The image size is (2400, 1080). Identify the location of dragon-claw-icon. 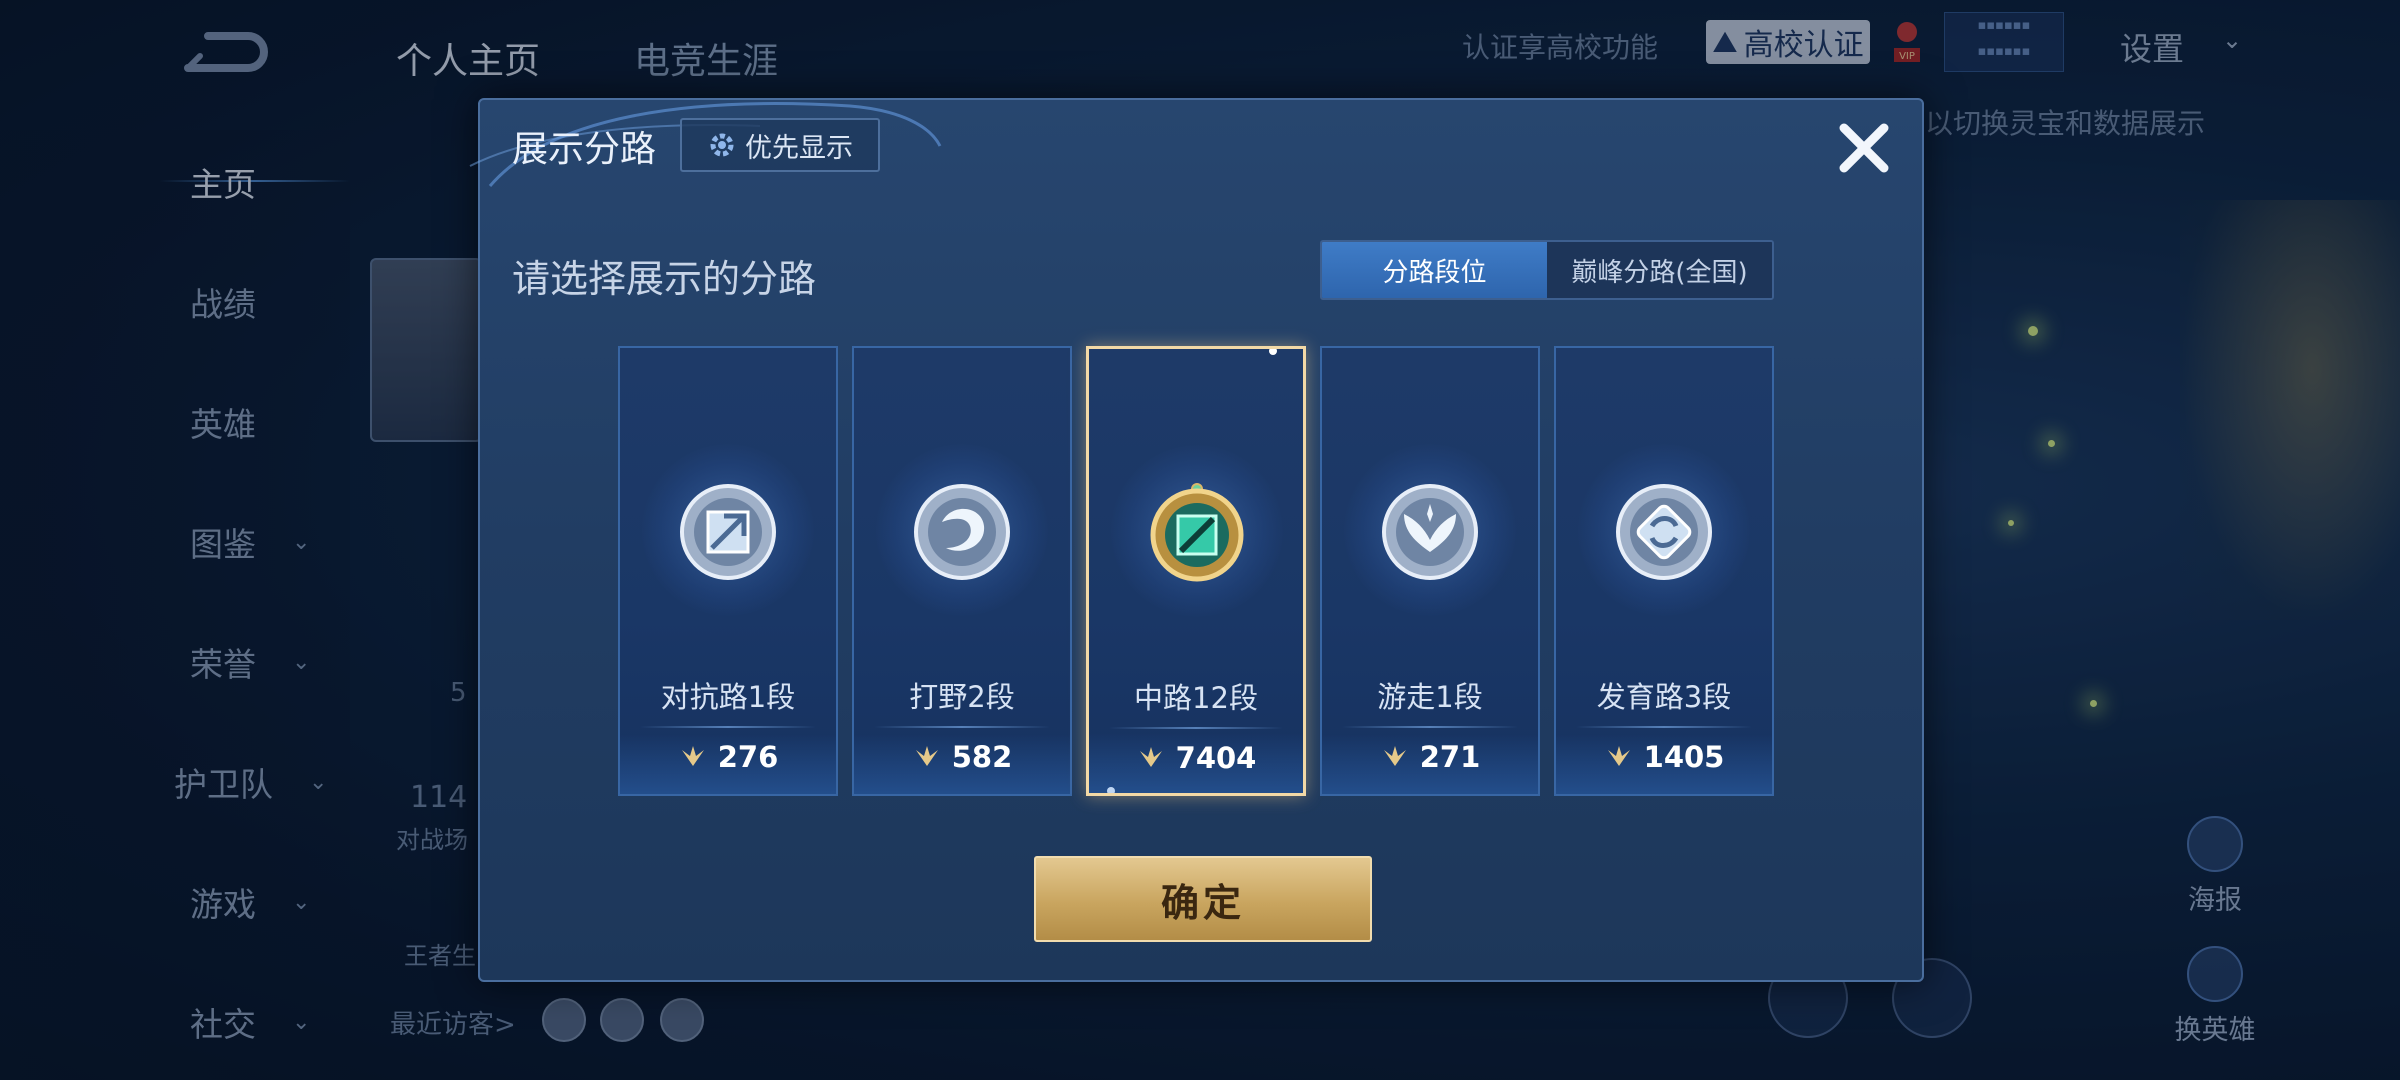
(962, 532).